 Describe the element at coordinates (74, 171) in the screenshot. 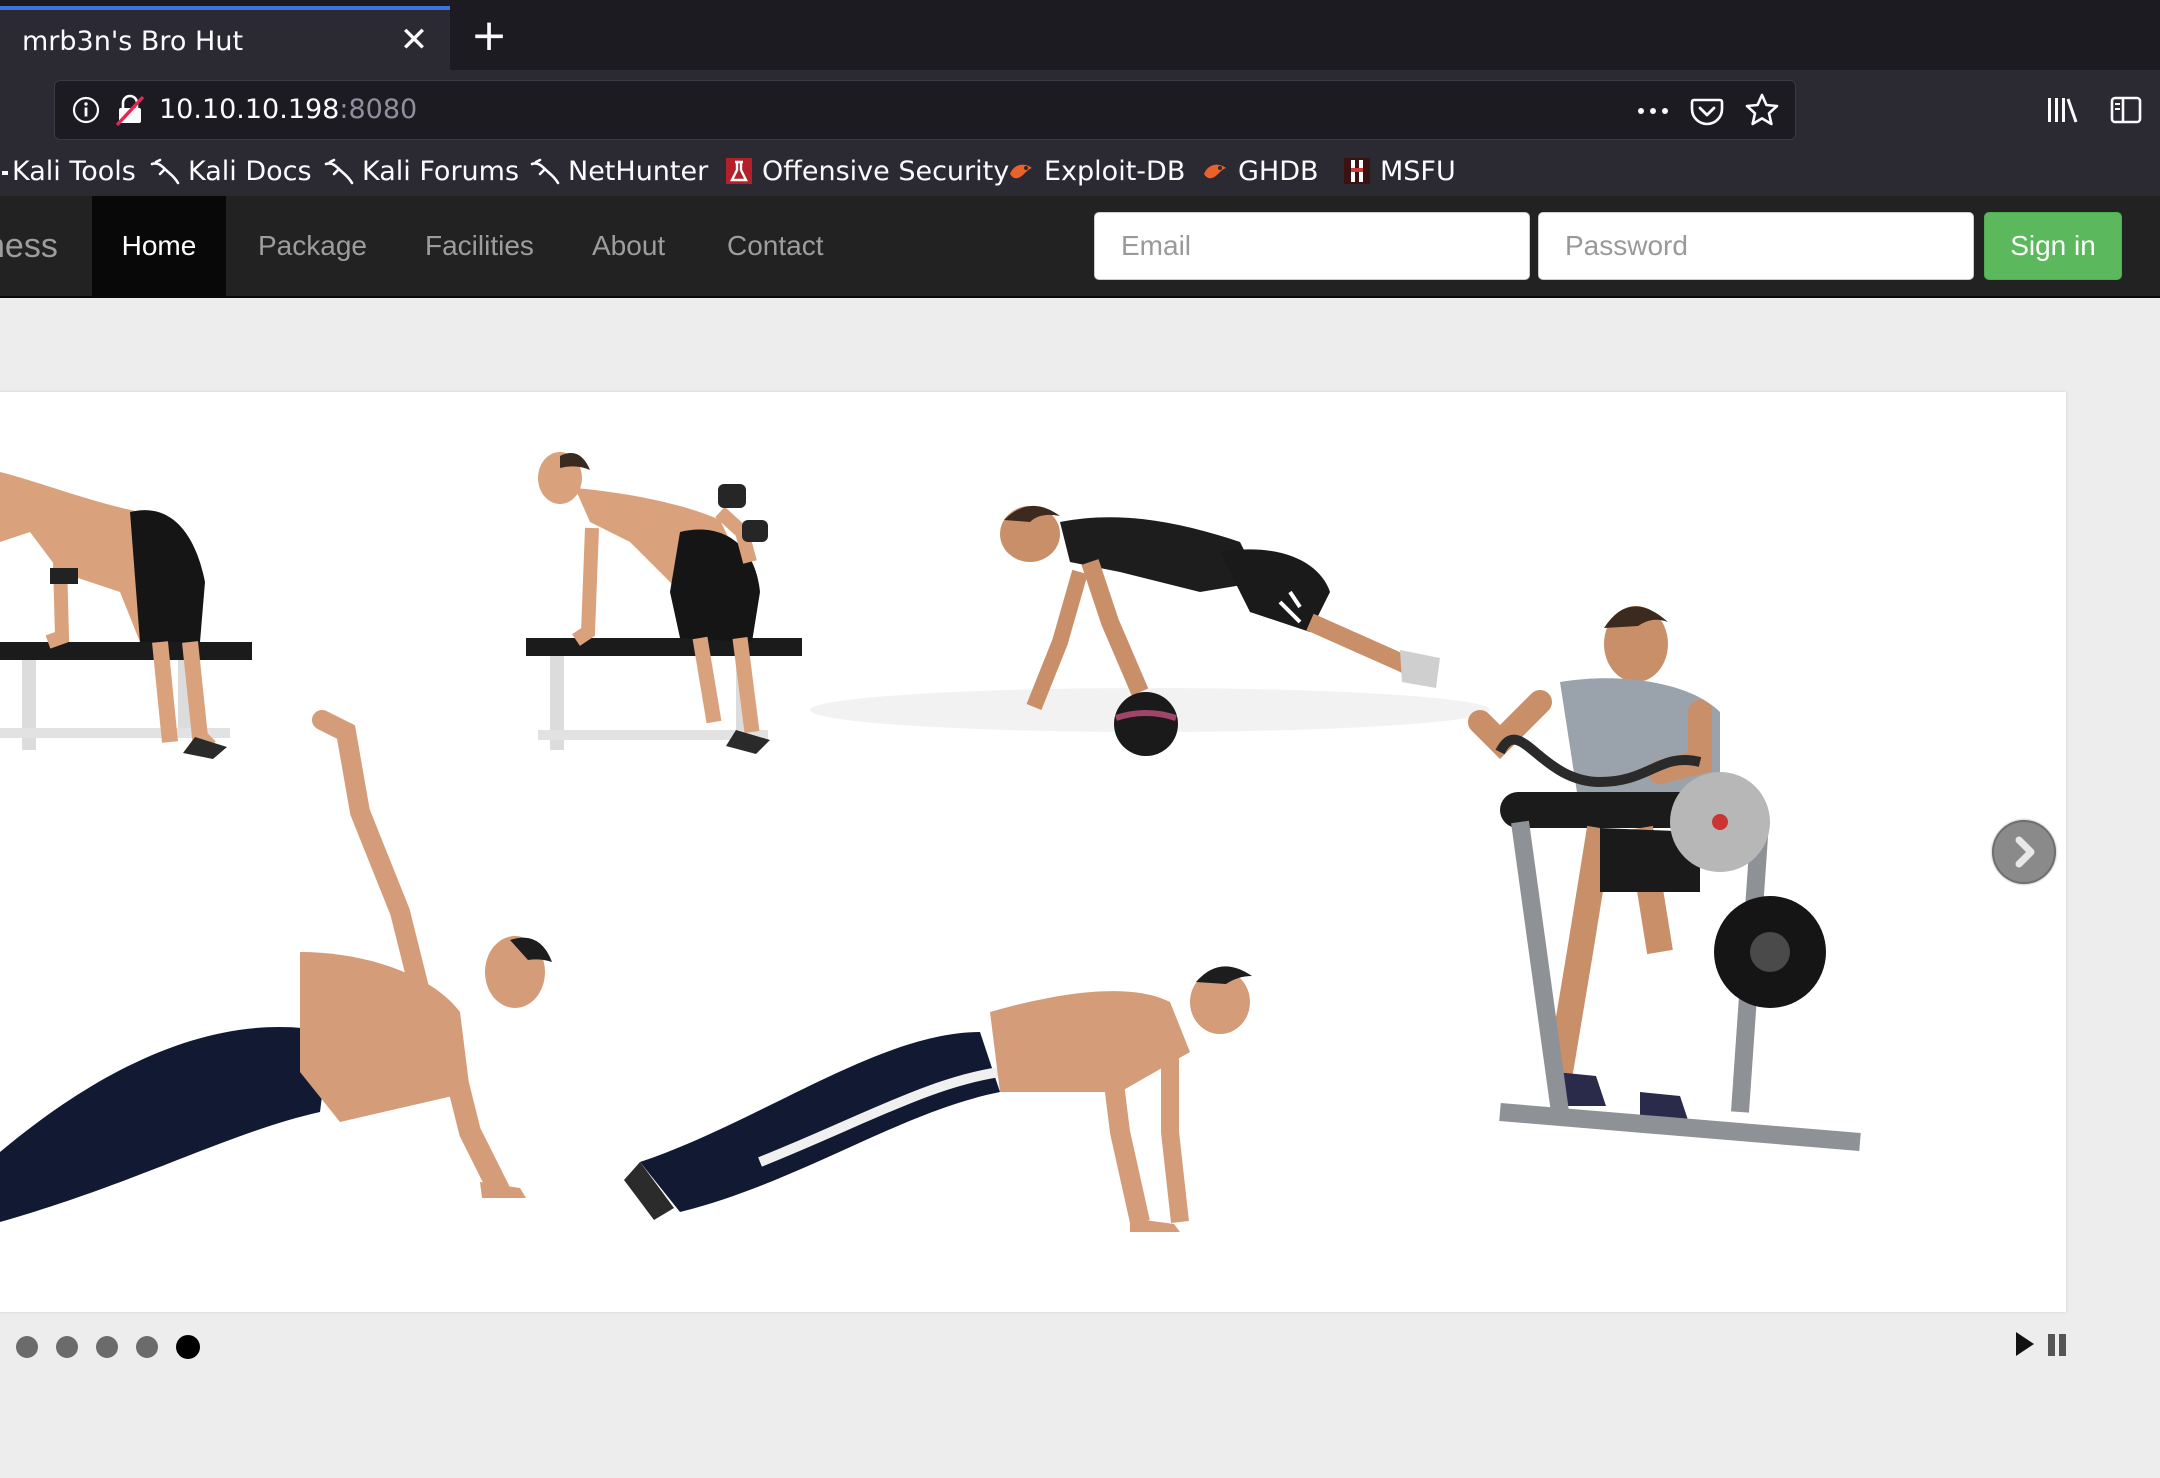

I see `bookmark-label: Kali Tools` at that location.